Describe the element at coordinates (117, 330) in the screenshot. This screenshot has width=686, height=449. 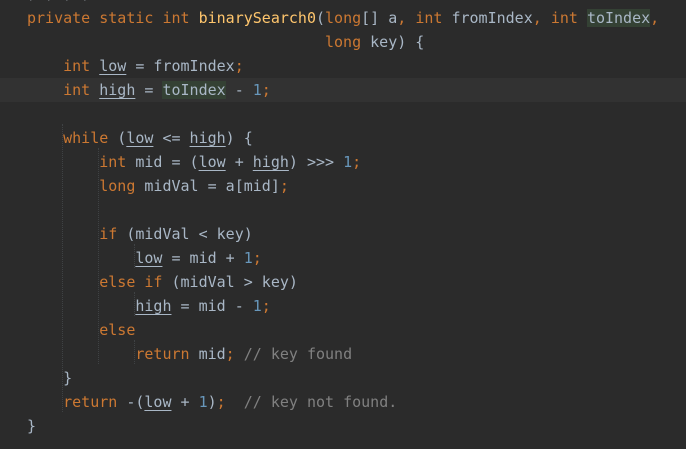
I see `code-line-text: else` at that location.